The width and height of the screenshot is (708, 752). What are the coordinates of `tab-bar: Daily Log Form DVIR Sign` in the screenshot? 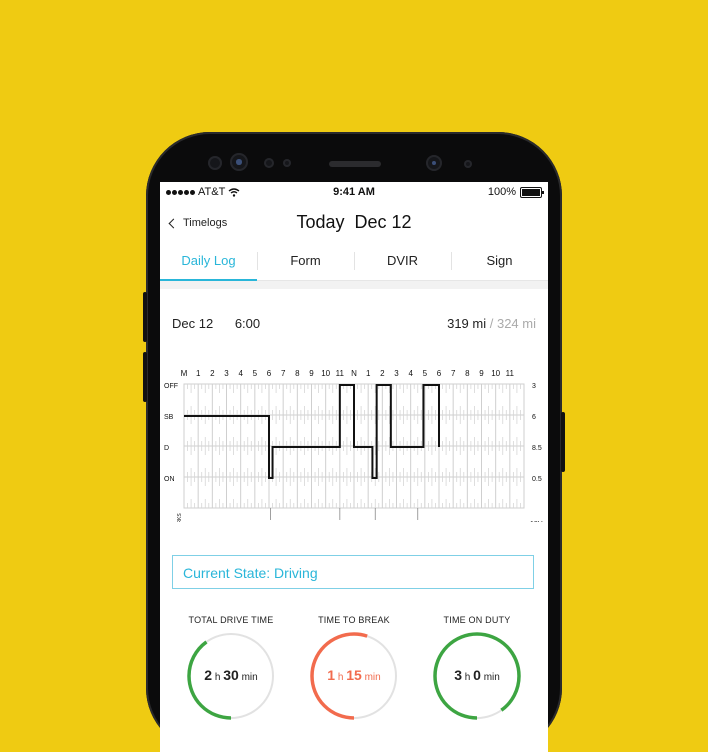 It's located at (354, 262).